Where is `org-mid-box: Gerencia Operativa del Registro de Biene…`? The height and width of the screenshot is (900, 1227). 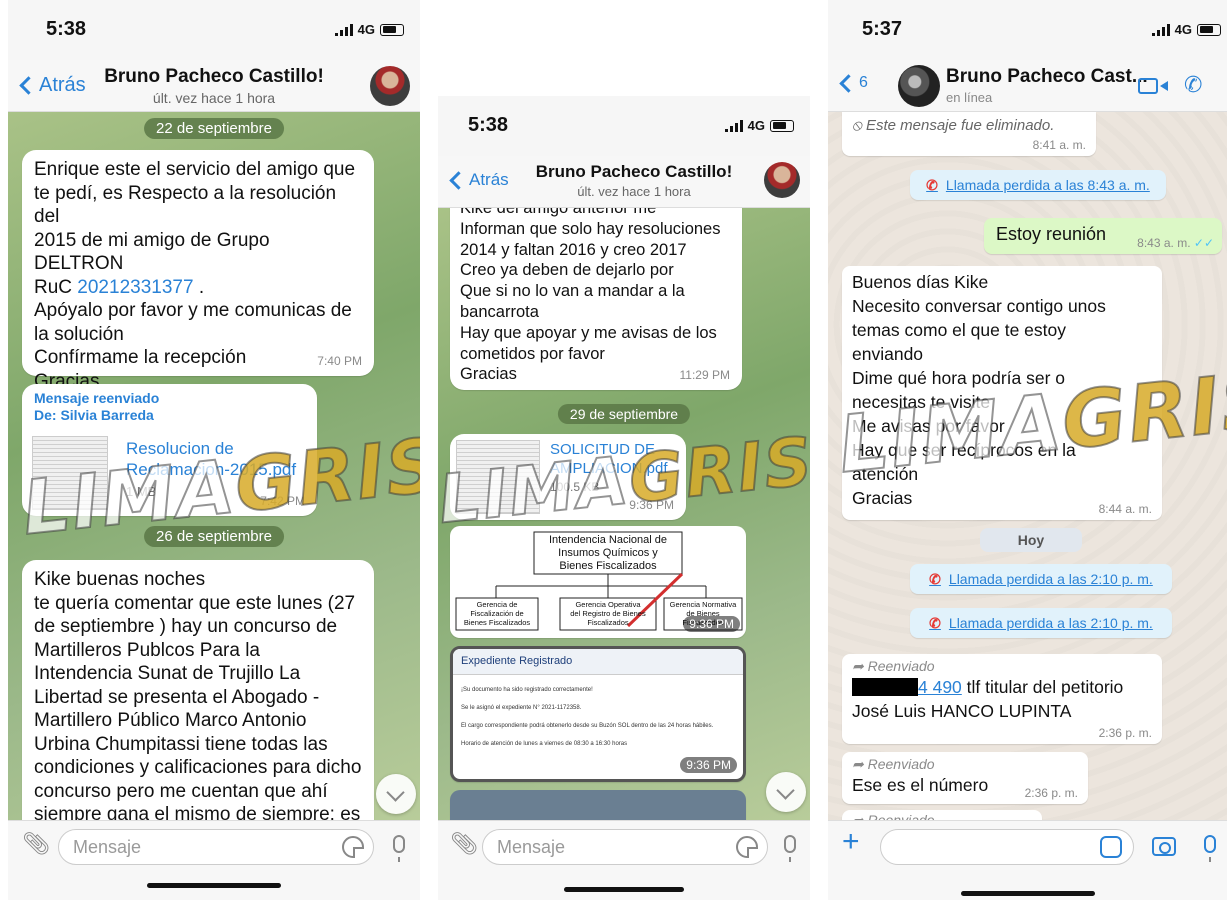 org-mid-box: Gerencia Operativa del Registro de Biene… is located at coordinates (608, 613).